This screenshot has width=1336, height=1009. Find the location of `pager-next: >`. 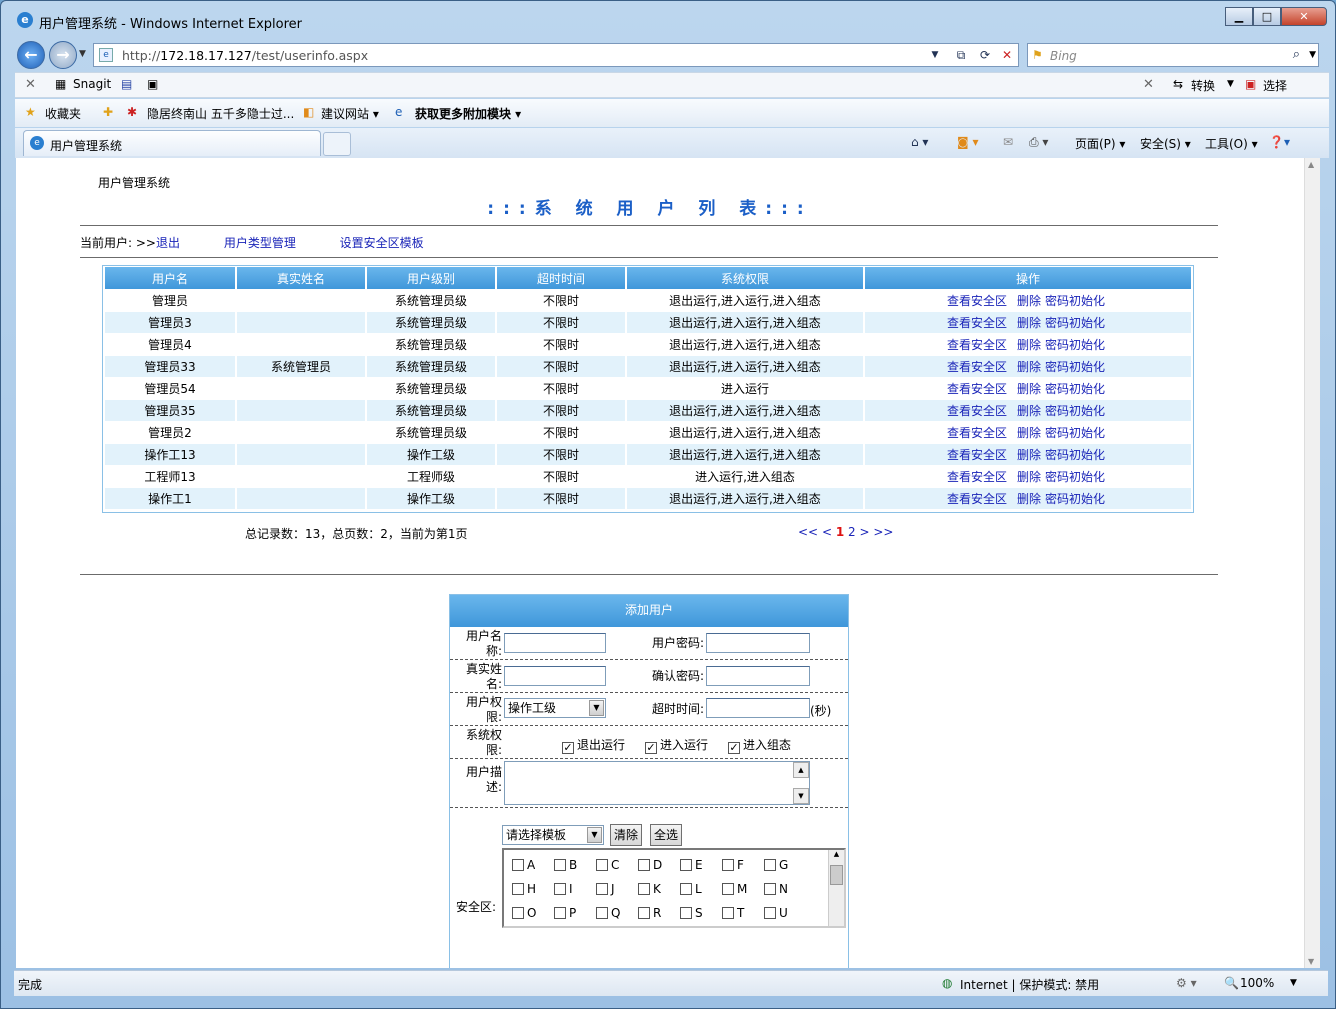

pager-next: > is located at coordinates (864, 532).